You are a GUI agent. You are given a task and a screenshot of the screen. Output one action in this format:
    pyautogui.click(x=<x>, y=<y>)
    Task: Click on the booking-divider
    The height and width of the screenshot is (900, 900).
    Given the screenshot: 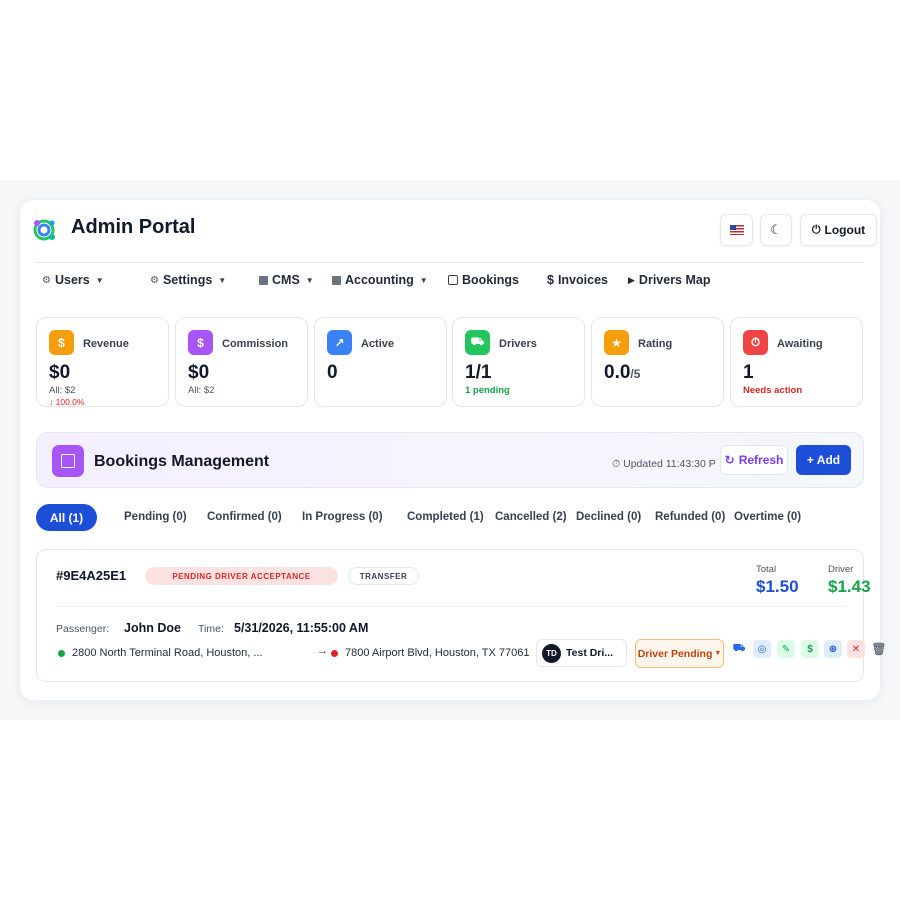 What is the action you would take?
    pyautogui.click(x=451, y=606)
    